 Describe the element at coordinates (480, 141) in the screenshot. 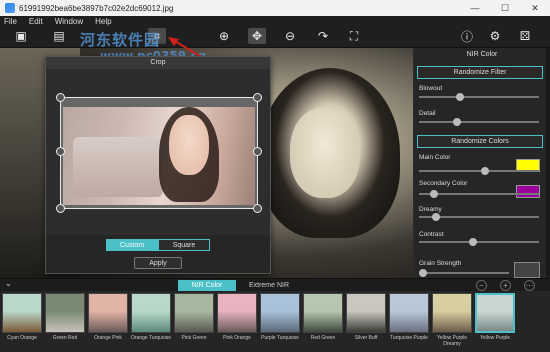

I see `randomize-colors-button: Randomize Colors` at that location.